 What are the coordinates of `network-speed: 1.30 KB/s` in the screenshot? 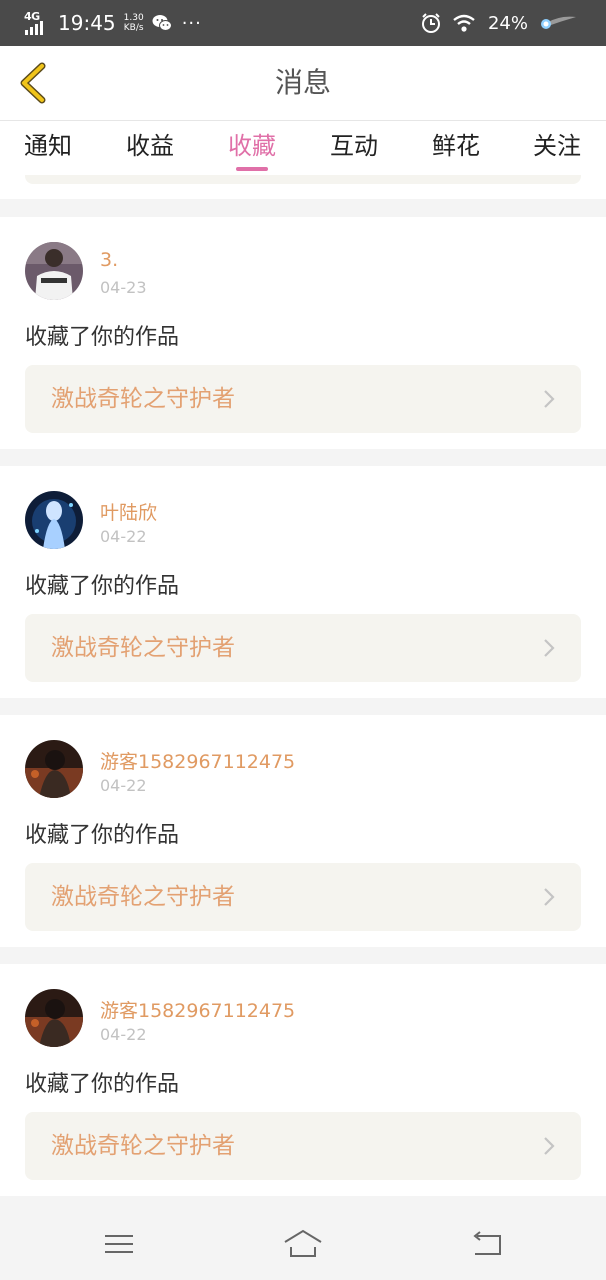 It's located at (134, 23).